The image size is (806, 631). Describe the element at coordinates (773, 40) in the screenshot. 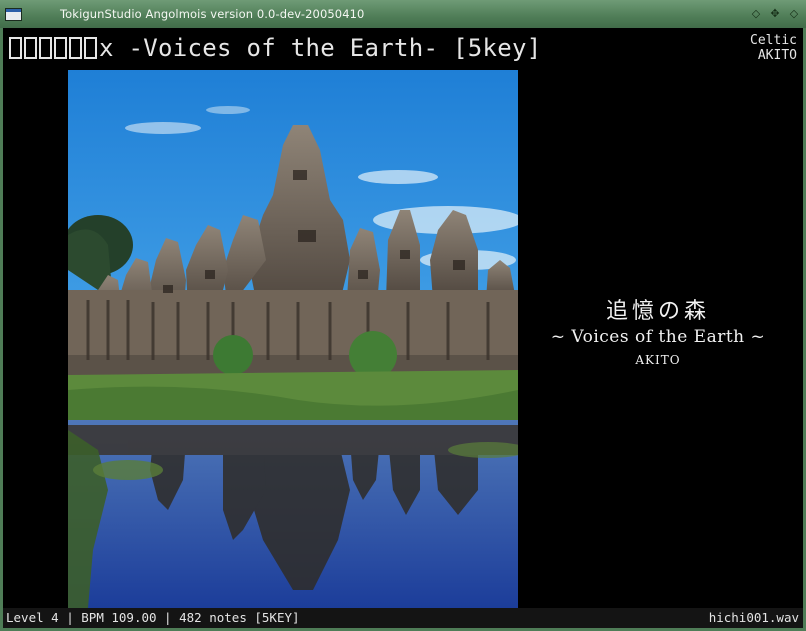

I see `song-genre: Celtic` at that location.